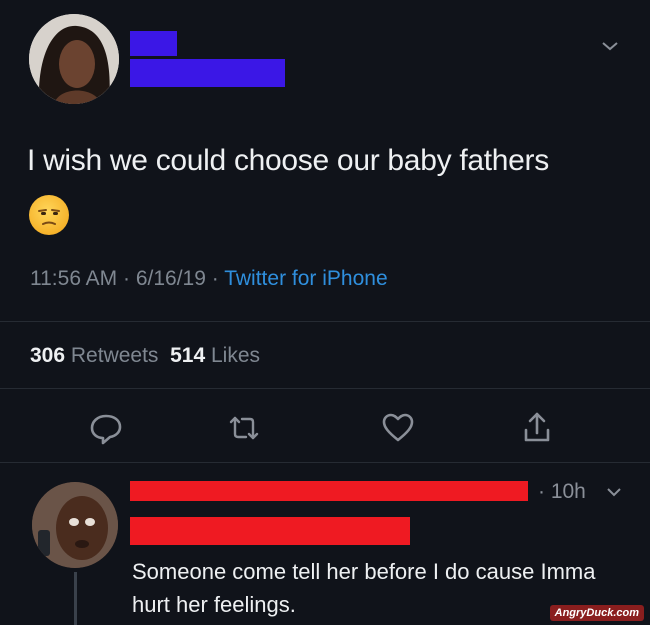 The width and height of the screenshot is (650, 625). I want to click on reply-icon, so click(106, 428).